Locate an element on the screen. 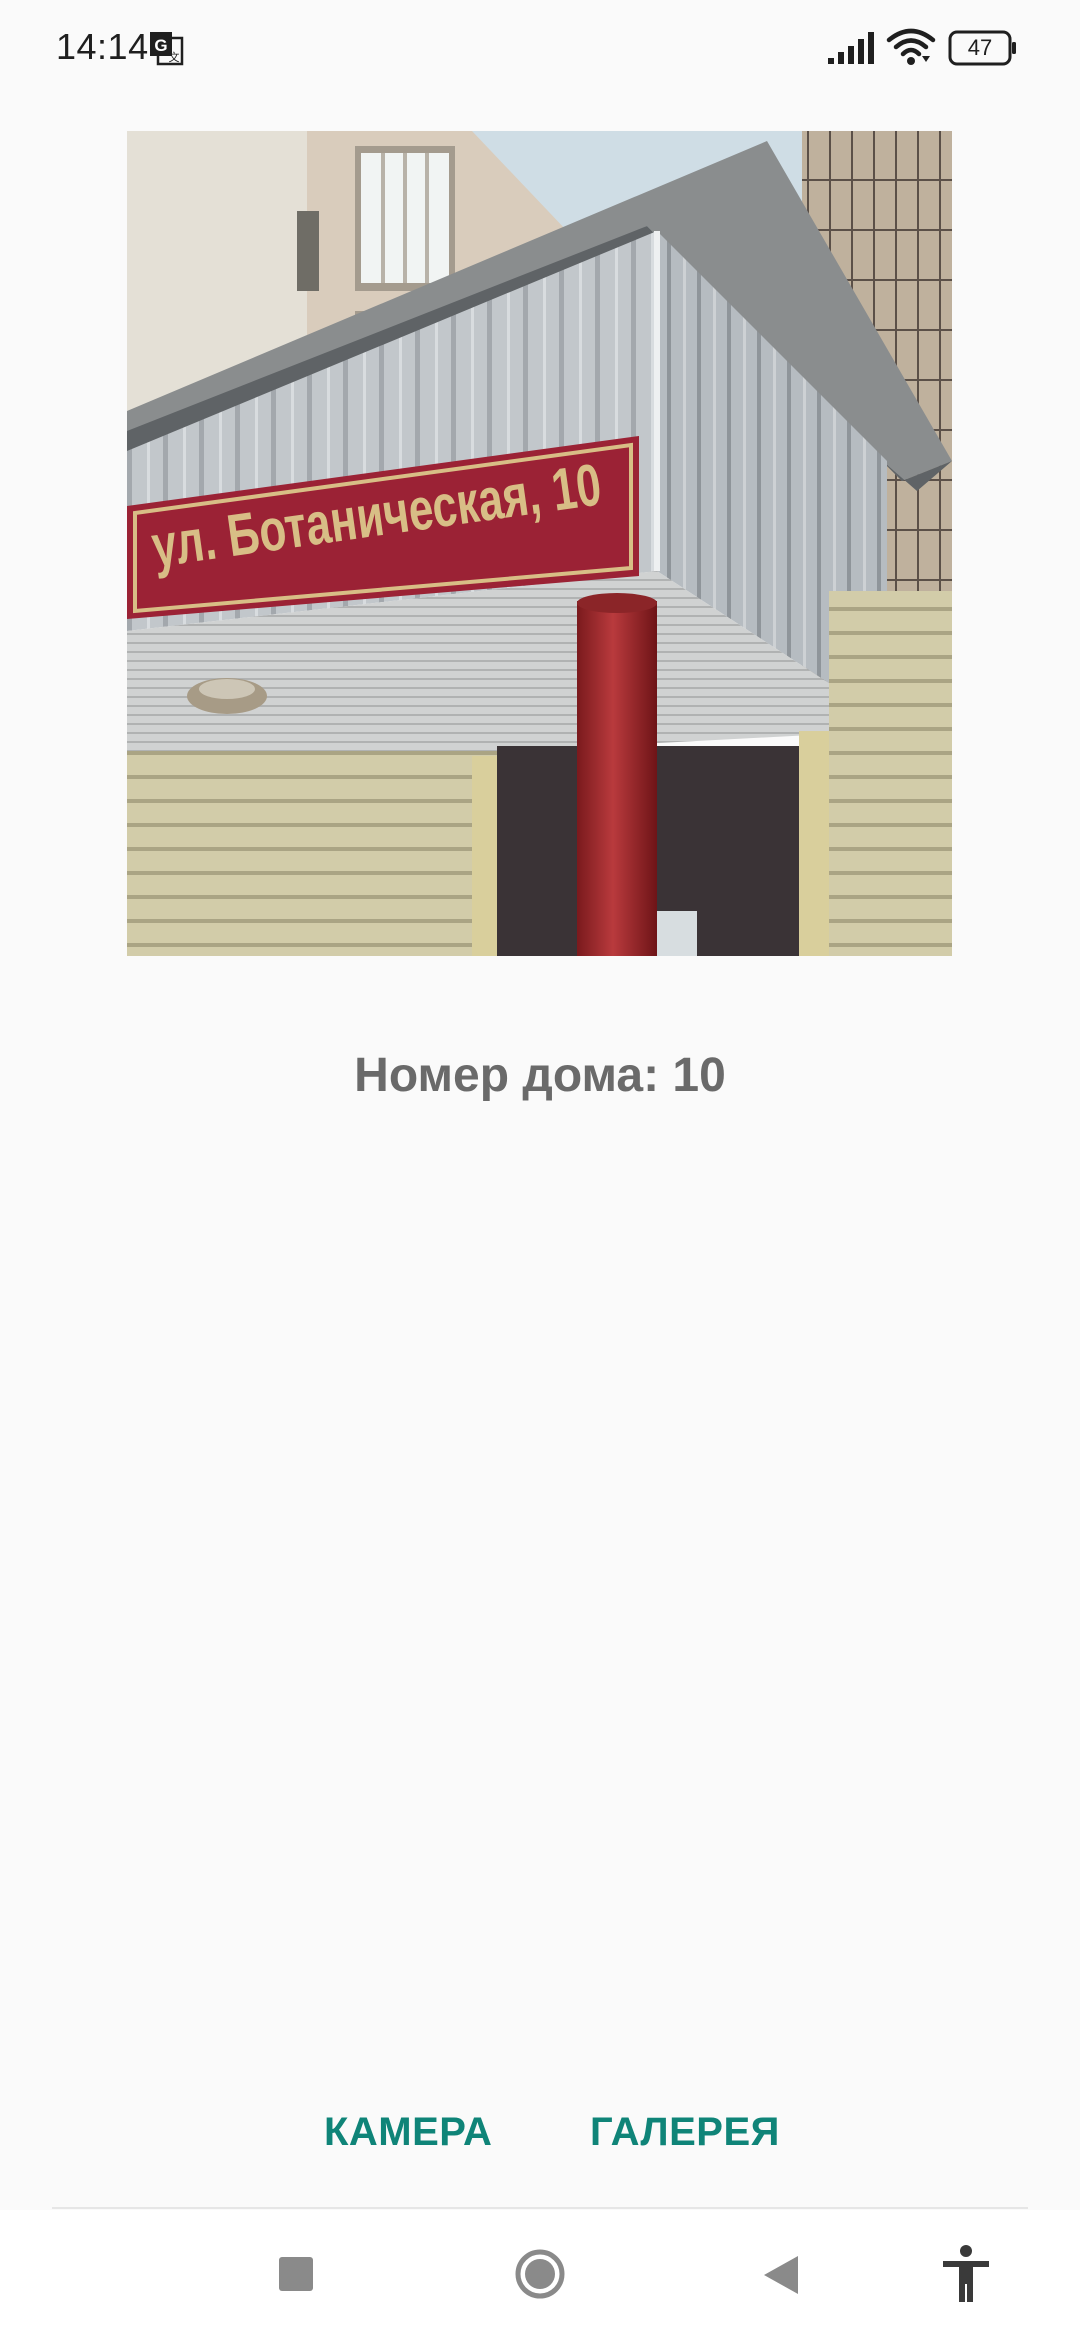 The image size is (1080, 2340). wifi-icon is located at coordinates (911, 46).